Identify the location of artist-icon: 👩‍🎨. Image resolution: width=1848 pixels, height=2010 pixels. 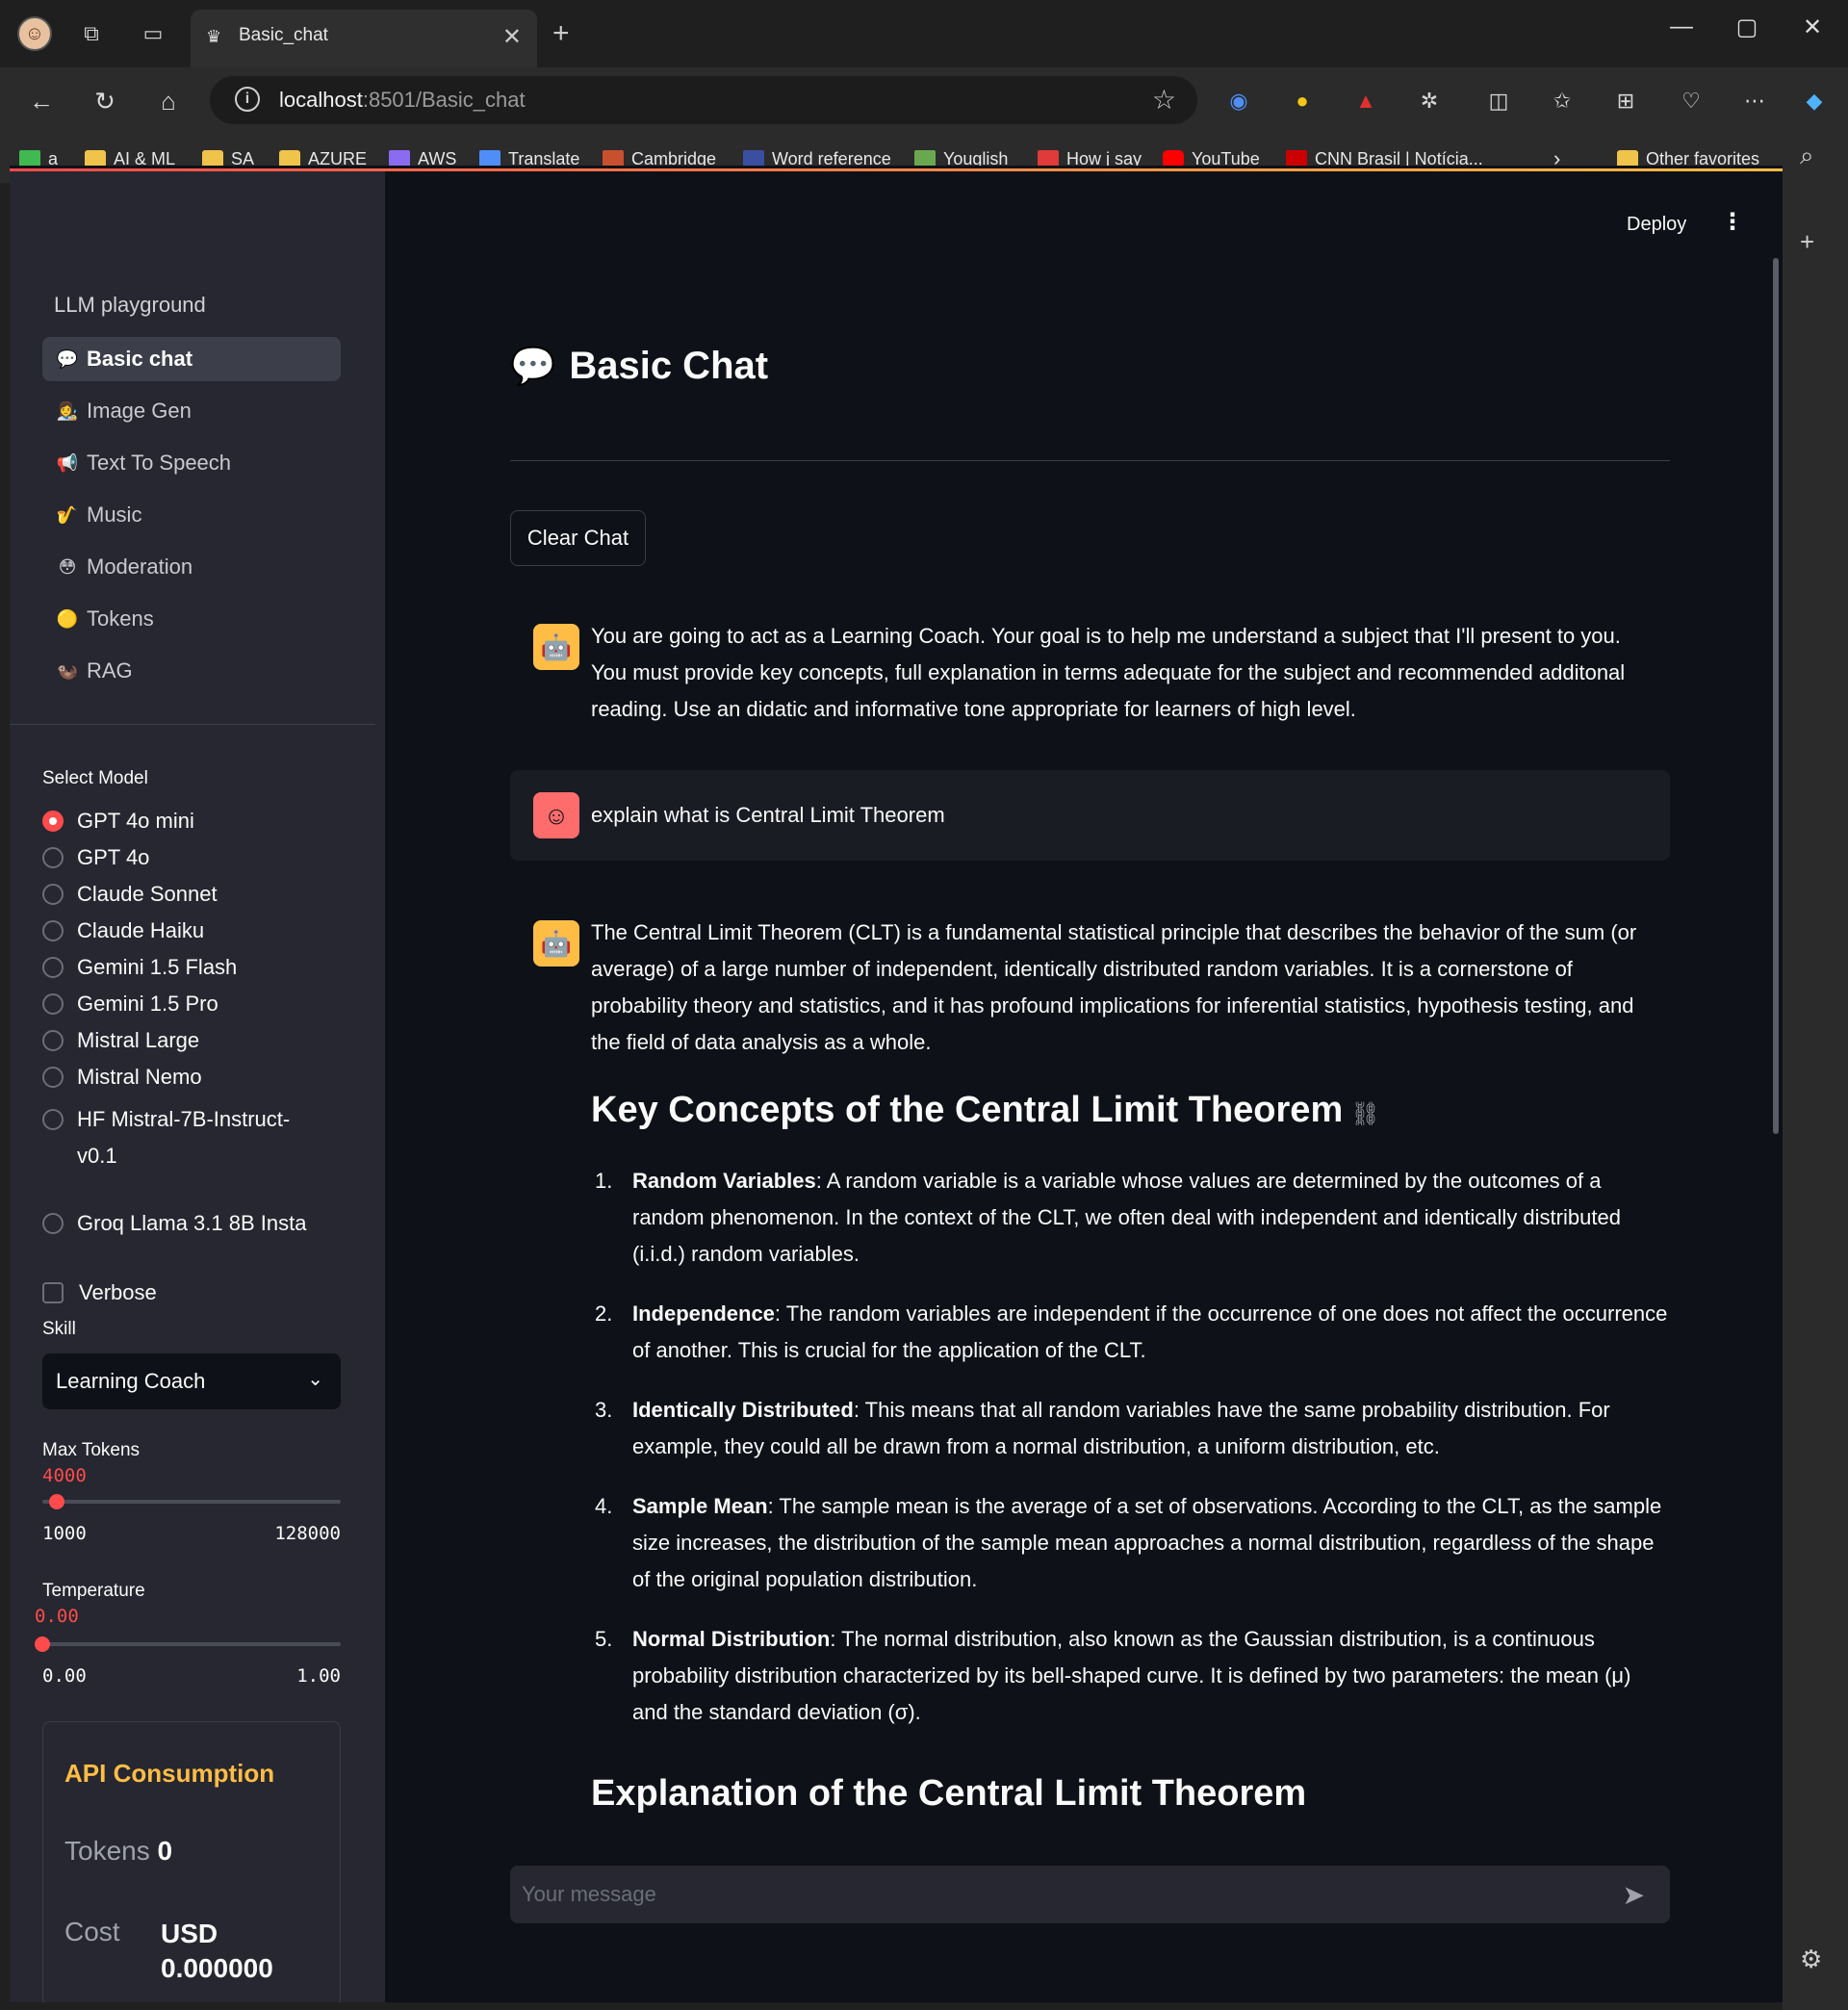
(67, 411).